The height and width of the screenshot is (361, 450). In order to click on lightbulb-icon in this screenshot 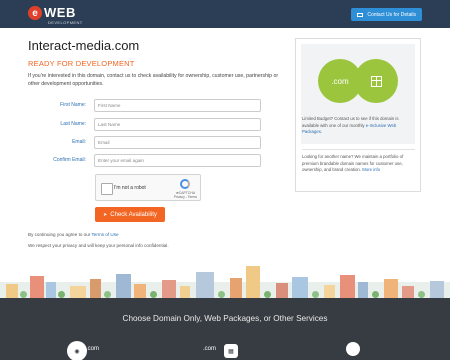, I will do `click(353, 349)`.